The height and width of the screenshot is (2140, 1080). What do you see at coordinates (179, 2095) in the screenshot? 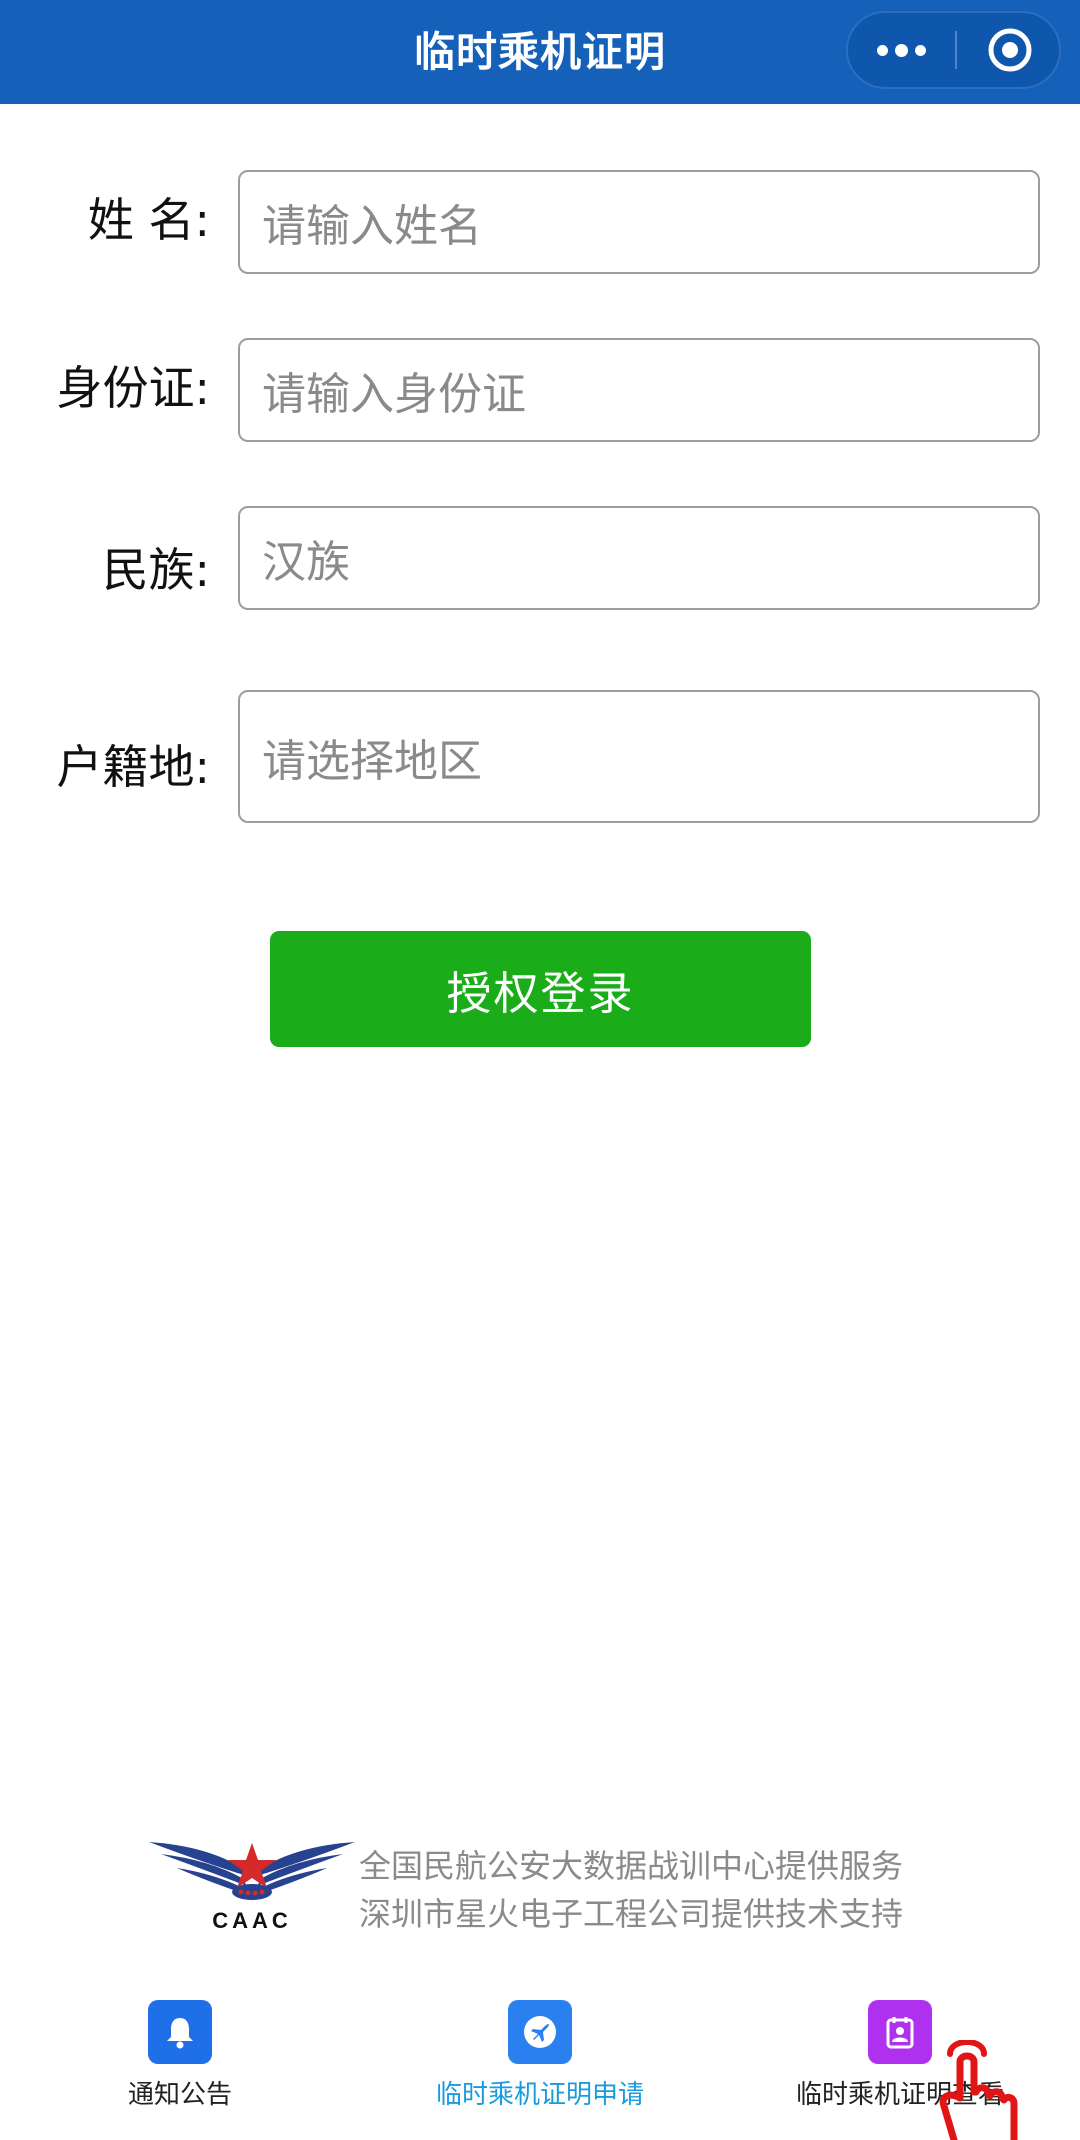
I see `tab-notice-label: 通知公告` at bounding box center [179, 2095].